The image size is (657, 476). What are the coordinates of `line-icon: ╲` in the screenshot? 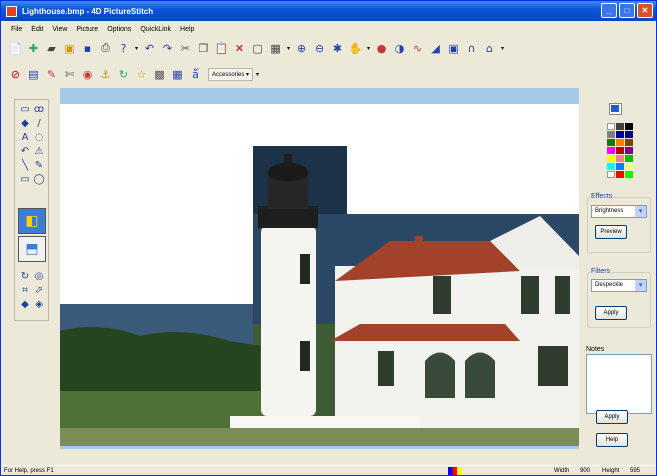 It's located at (25, 165).